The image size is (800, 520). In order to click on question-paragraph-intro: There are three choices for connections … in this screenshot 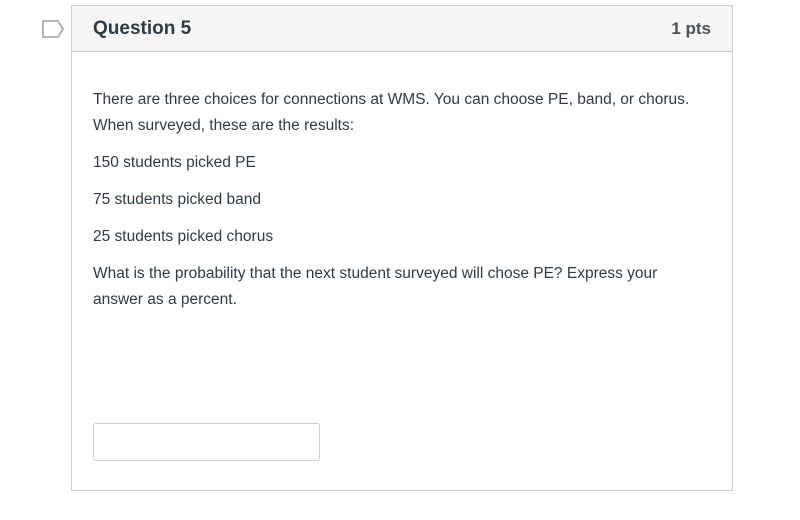, I will do `click(391, 112)`.